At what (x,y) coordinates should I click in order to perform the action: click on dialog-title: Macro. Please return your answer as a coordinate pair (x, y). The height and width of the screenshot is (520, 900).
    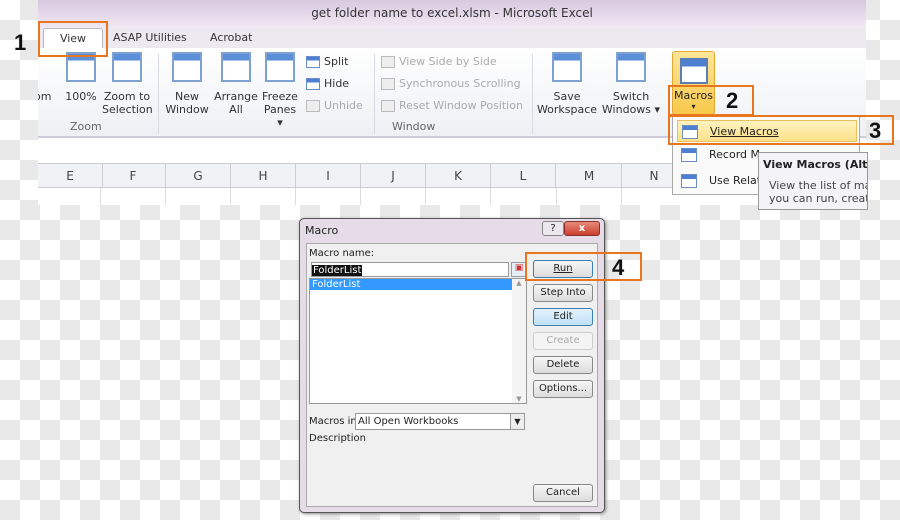
    Looking at the image, I should click on (322, 230).